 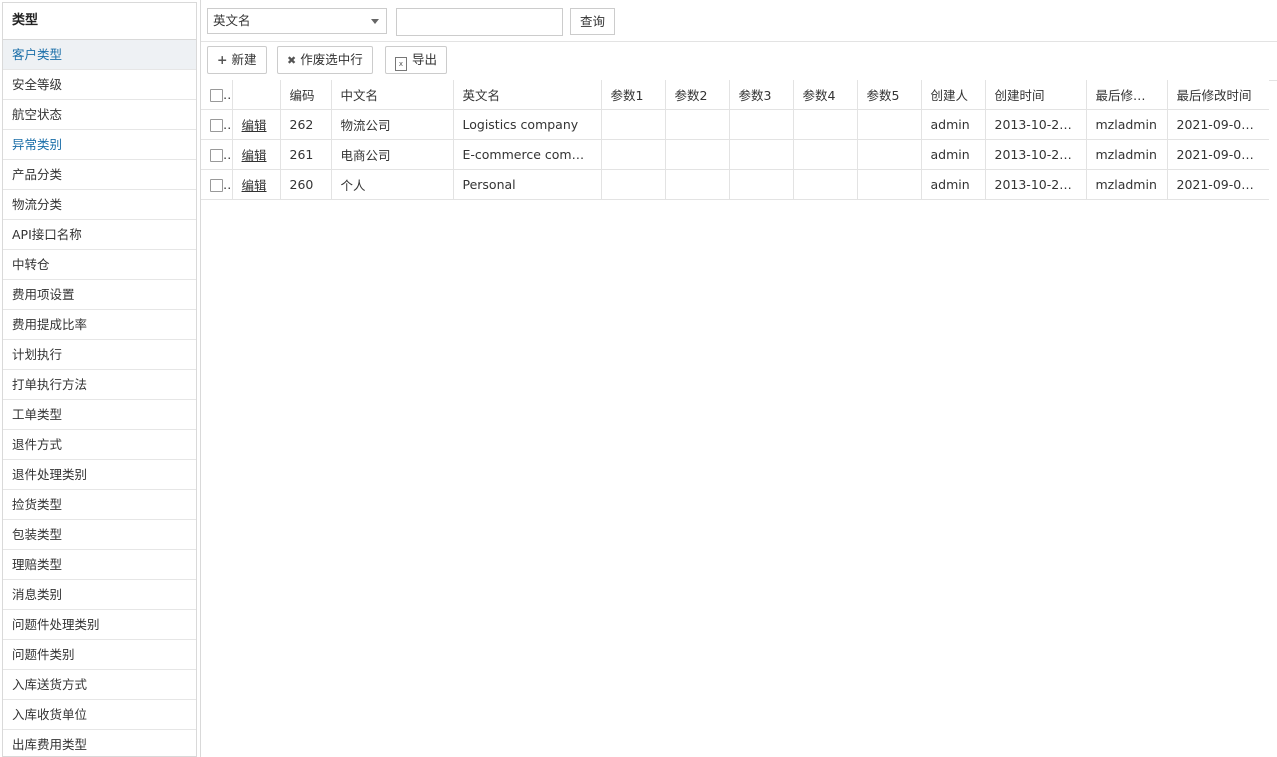 What do you see at coordinates (697, 95) in the screenshot?
I see `column-header: 参数2` at bounding box center [697, 95].